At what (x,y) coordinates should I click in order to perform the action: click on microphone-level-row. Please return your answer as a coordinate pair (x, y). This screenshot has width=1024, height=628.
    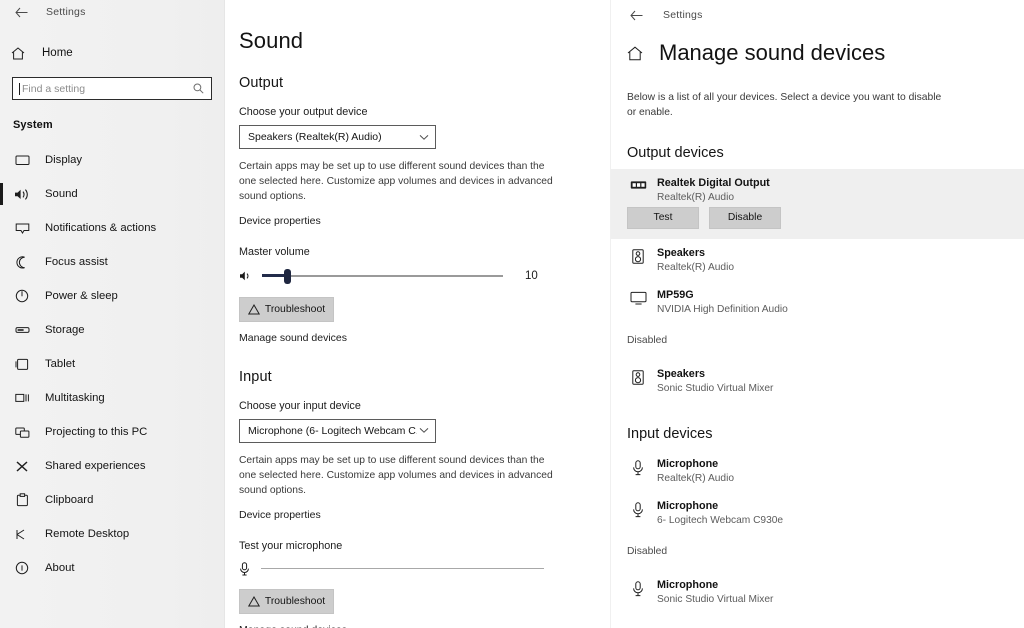
    Looking at the image, I should click on (391, 568).